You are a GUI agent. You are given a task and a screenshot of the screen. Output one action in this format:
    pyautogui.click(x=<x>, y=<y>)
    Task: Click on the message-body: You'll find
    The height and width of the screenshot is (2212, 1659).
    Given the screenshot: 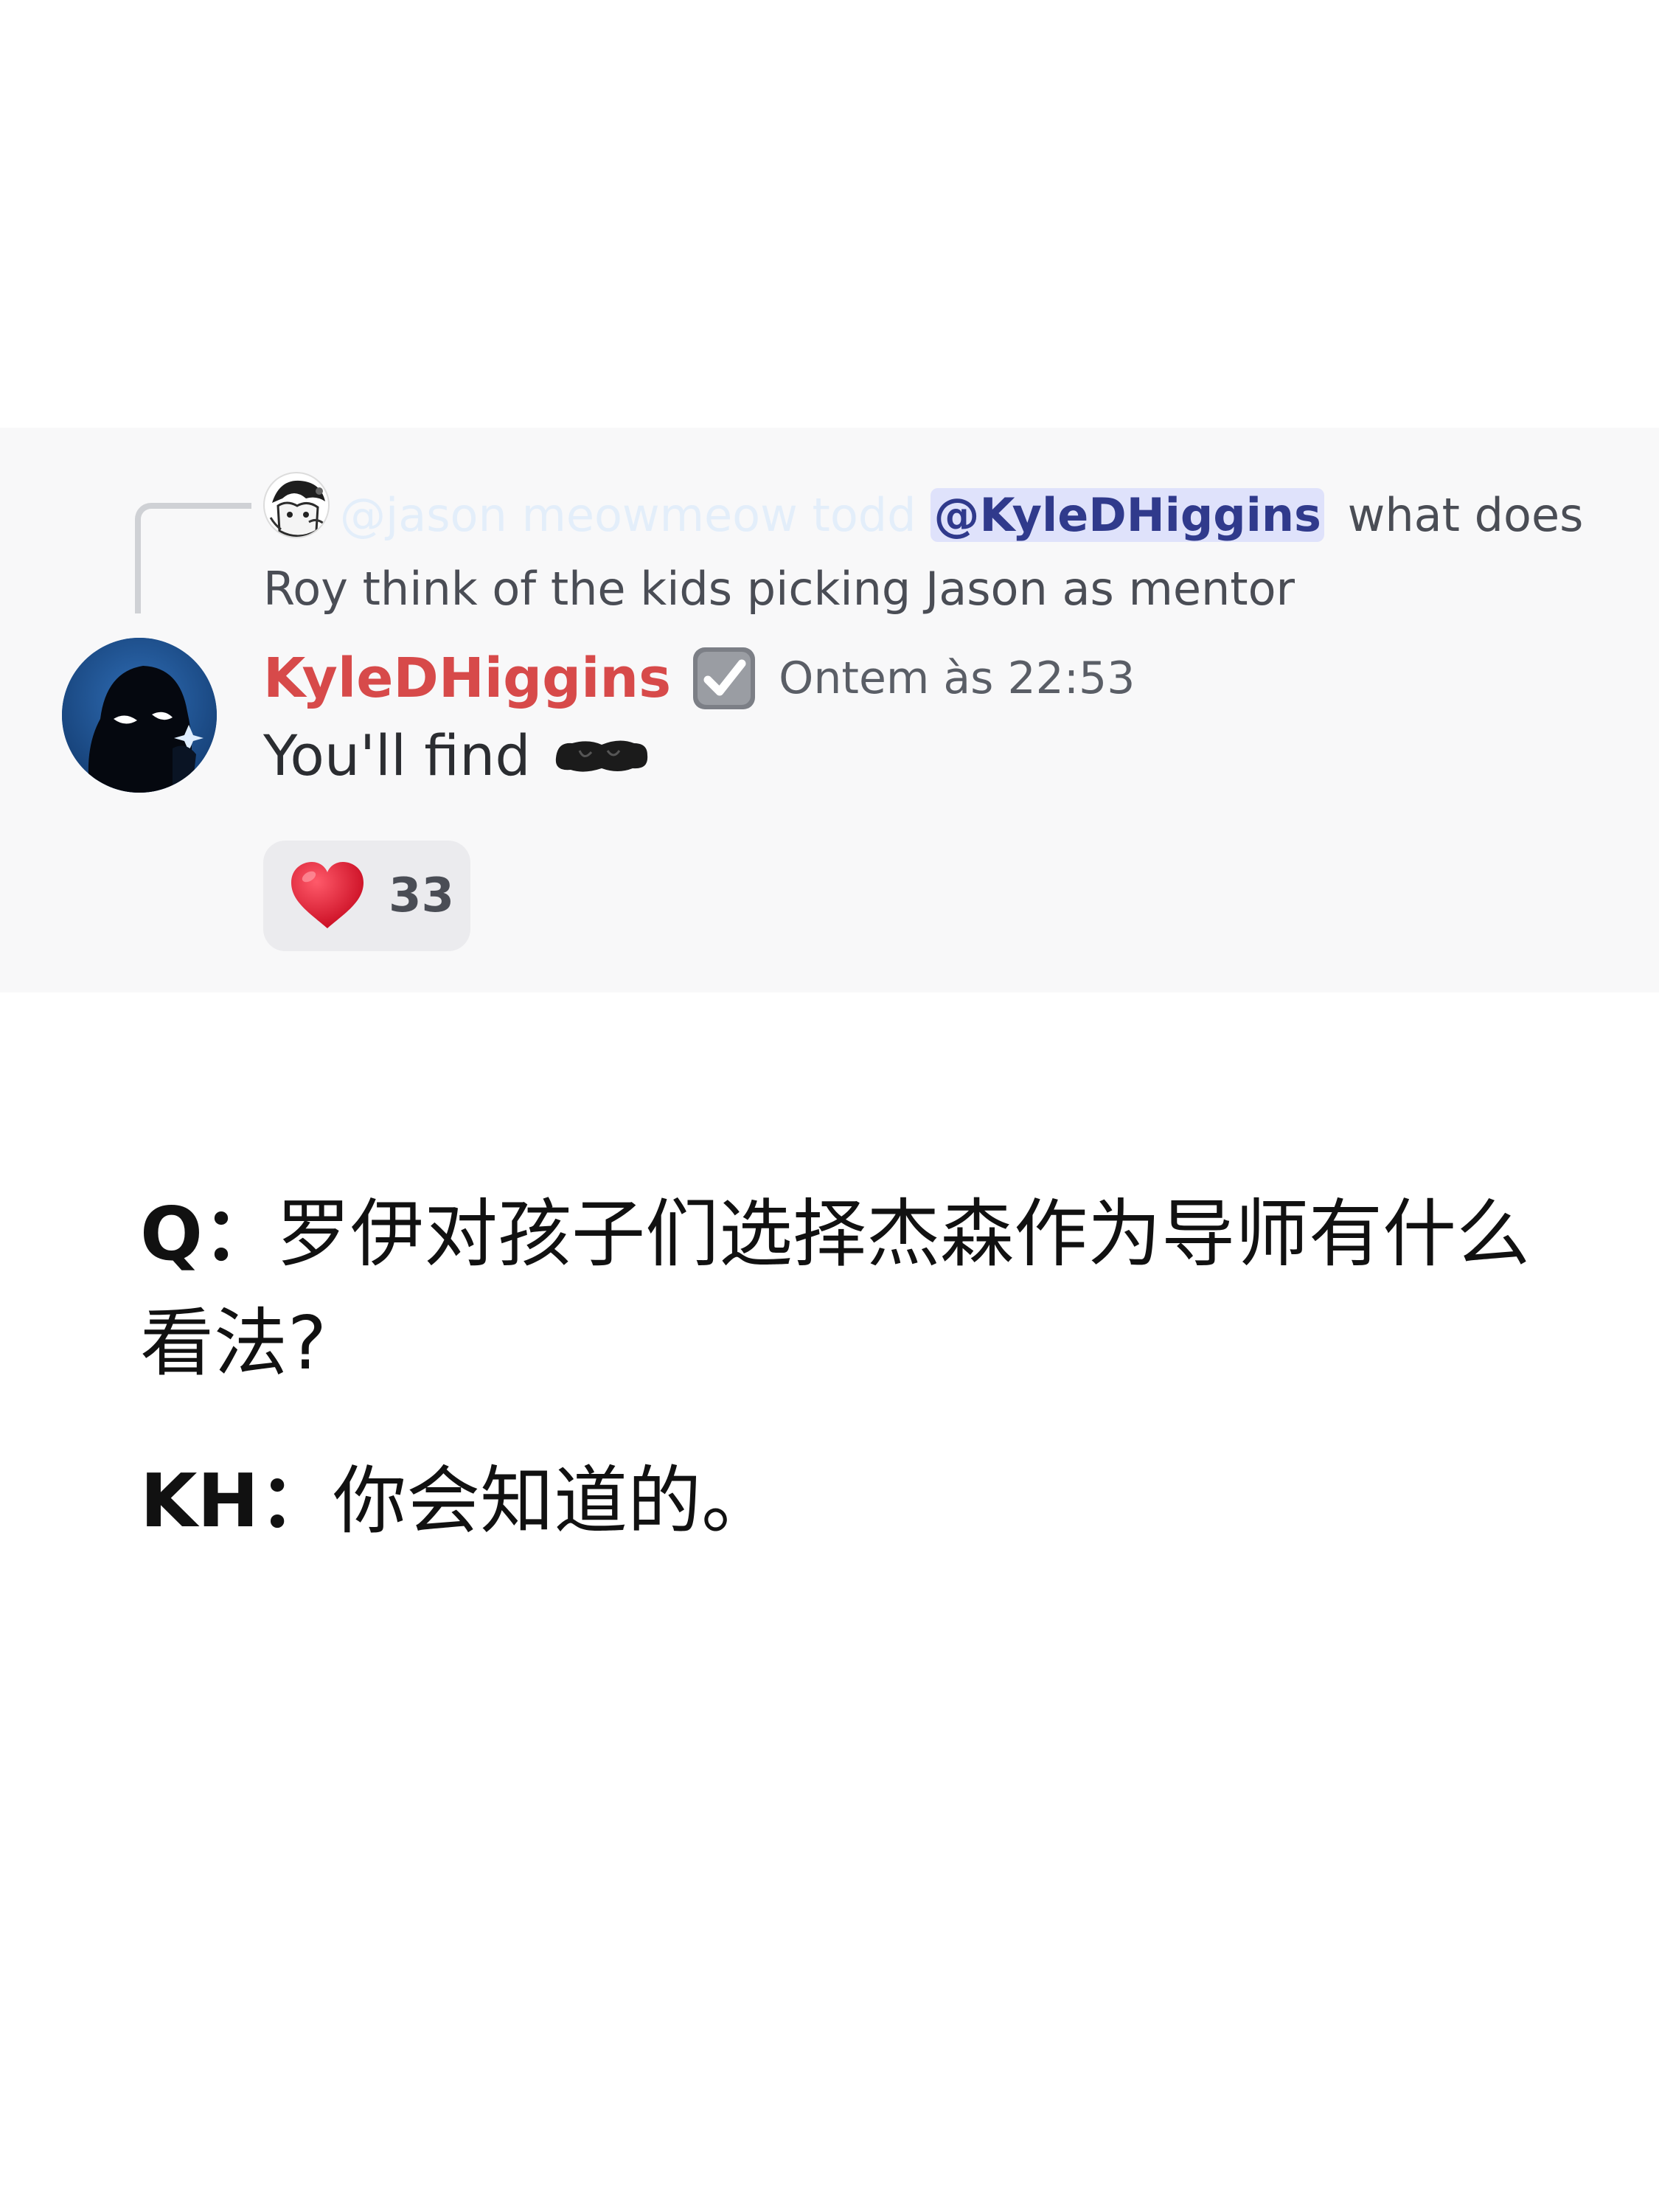 What is the action you would take?
    pyautogui.click(x=457, y=755)
    